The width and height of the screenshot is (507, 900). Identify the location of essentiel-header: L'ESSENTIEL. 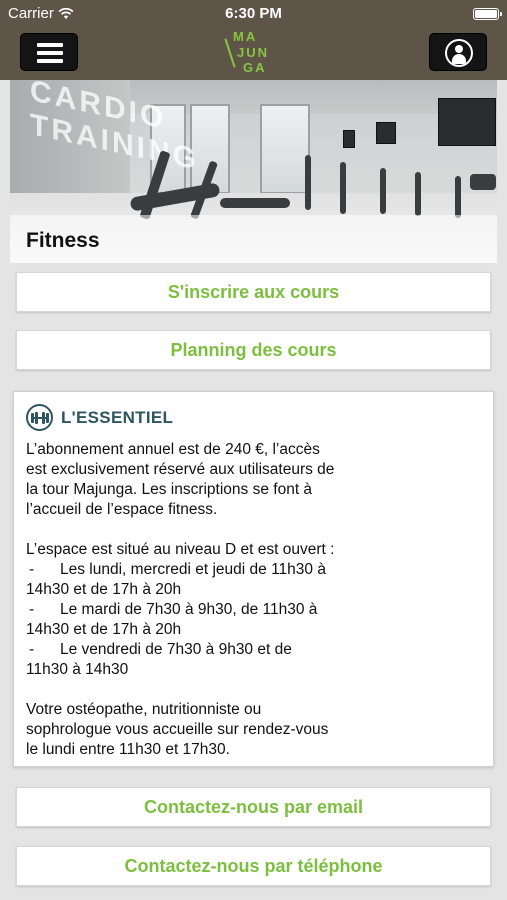
(99, 417).